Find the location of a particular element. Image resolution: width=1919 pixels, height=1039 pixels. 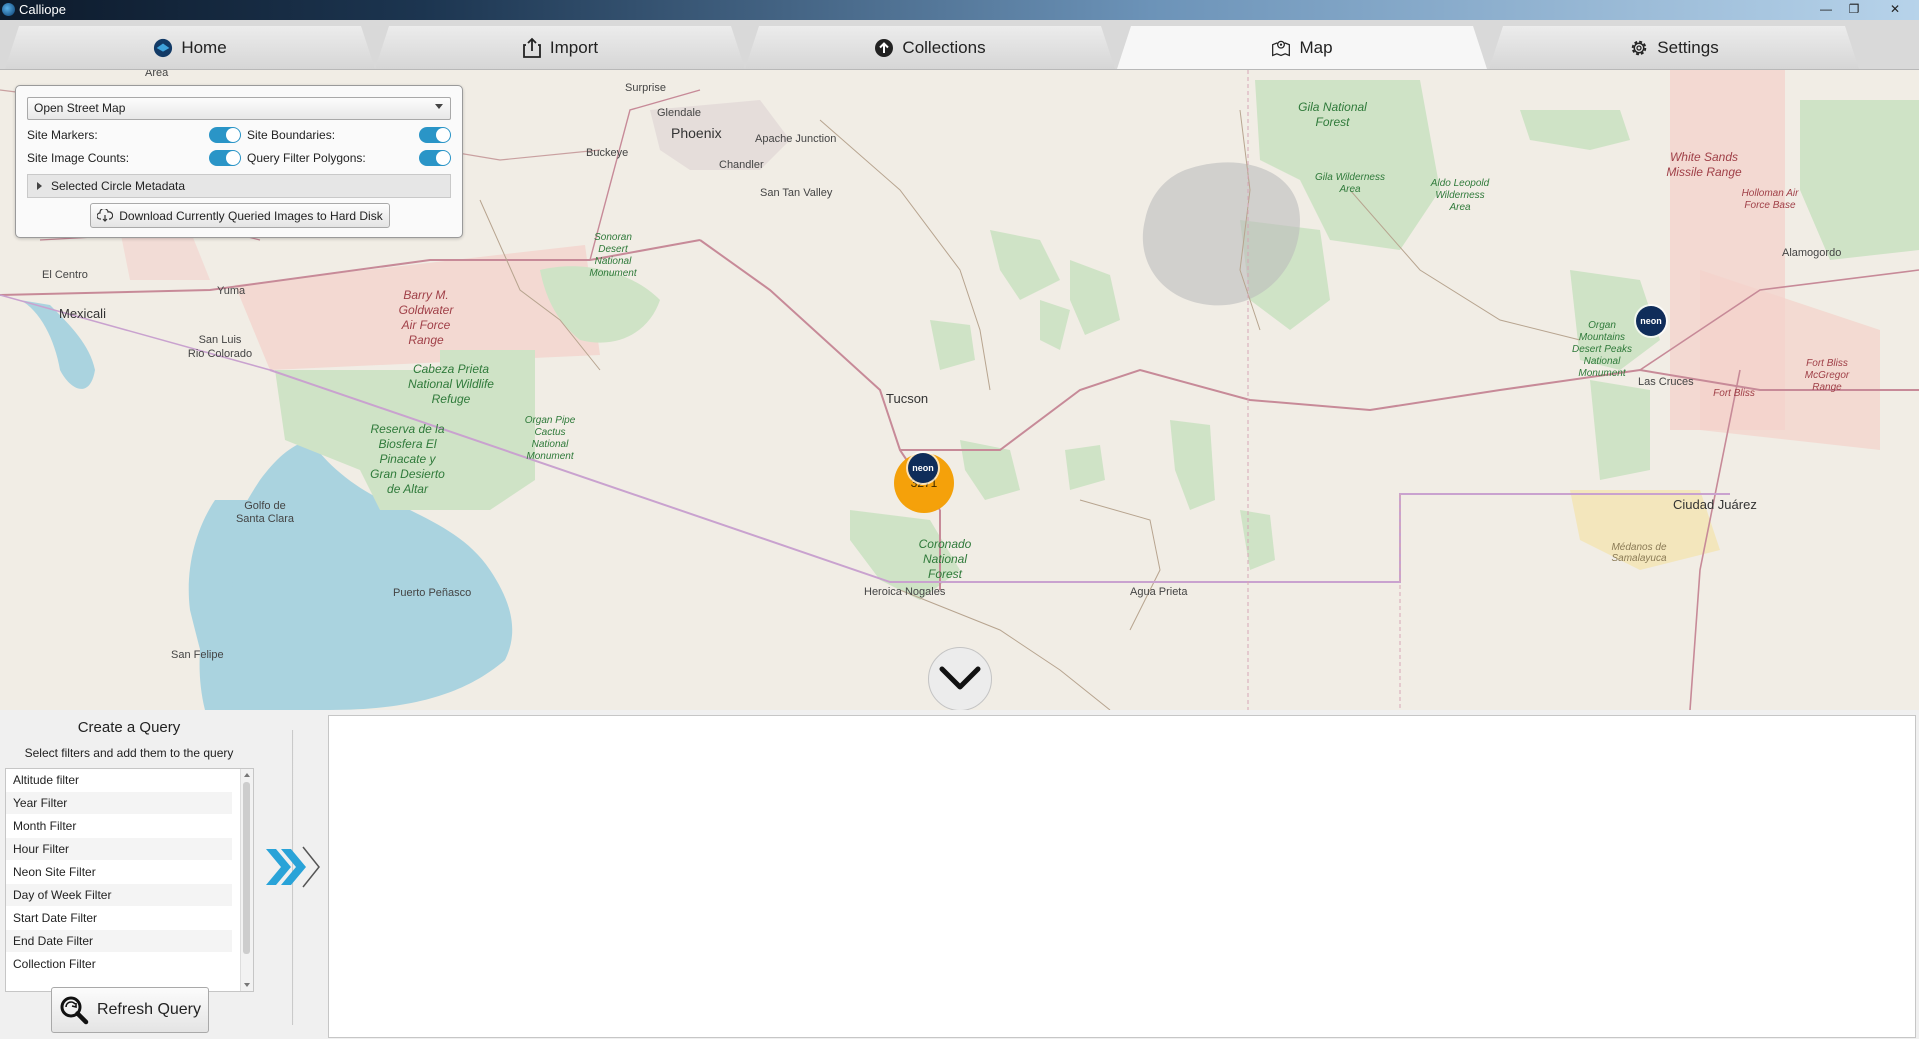

list-item: Day of Week Filter is located at coordinates (119, 895).